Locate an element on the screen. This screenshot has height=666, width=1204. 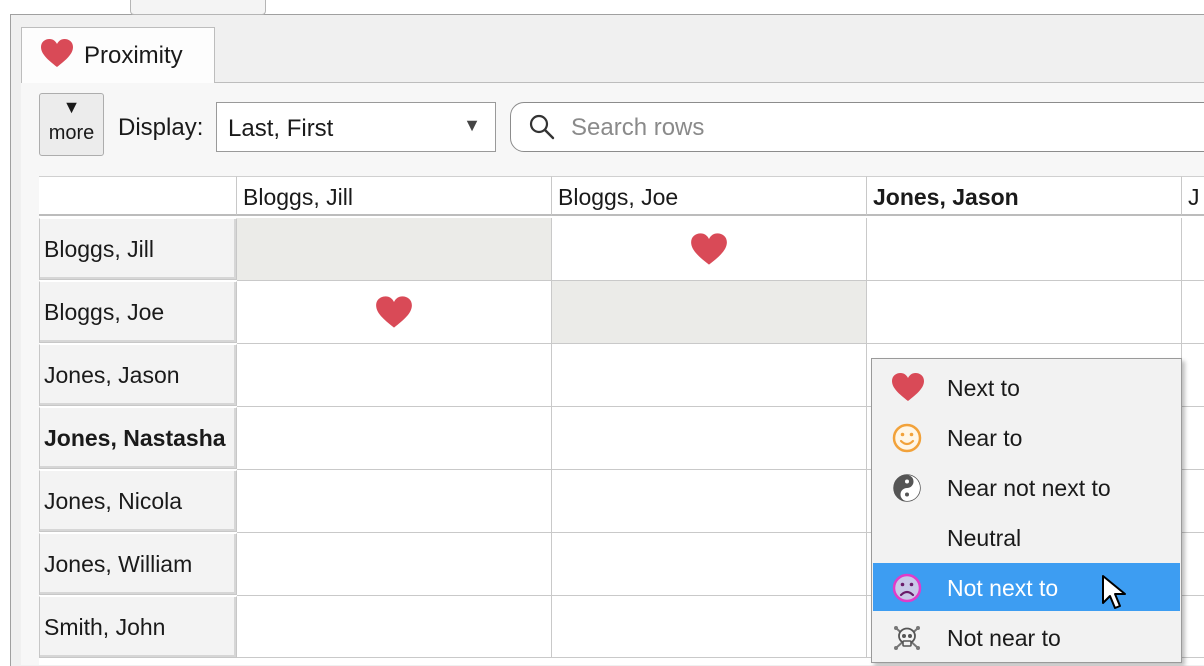
more-button: ▼ more is located at coordinates (71, 124).